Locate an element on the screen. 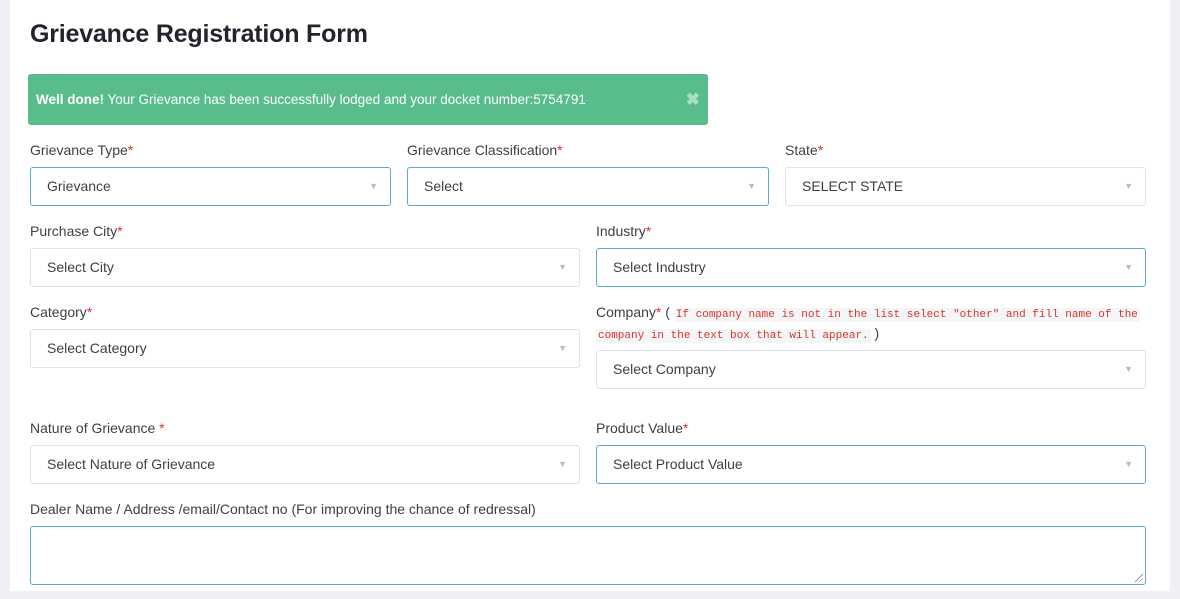 The image size is (1180, 599). close-icon: ✖ is located at coordinates (693, 99).